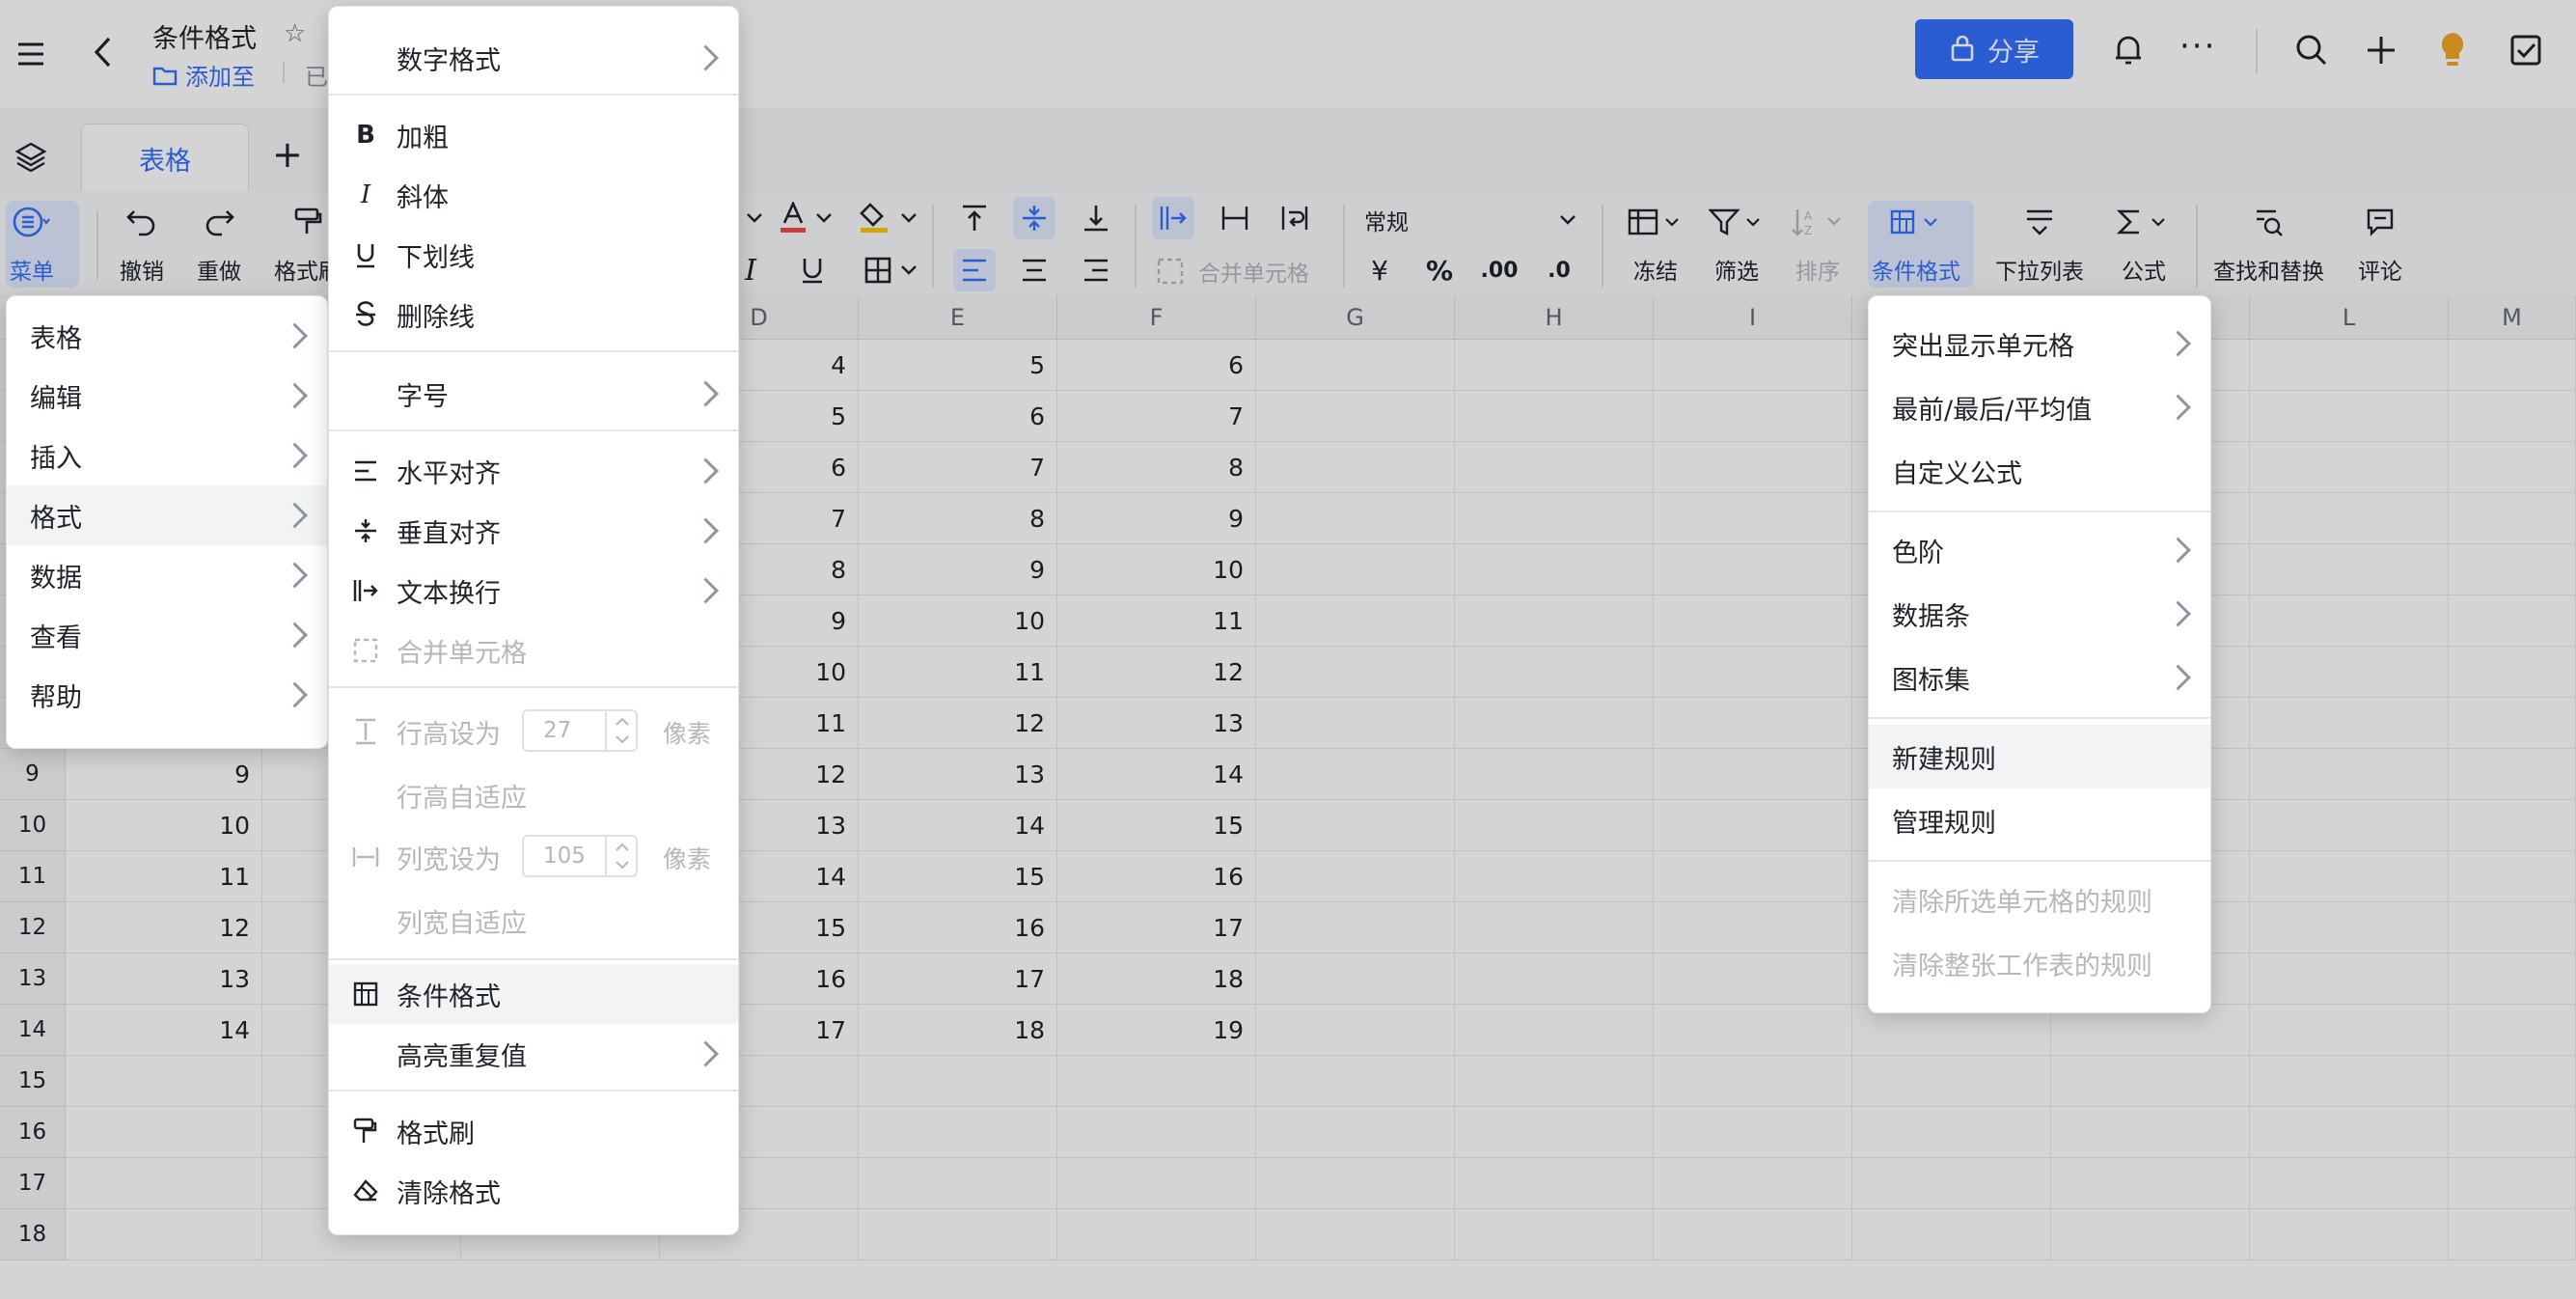 This screenshot has width=2576, height=1299. Describe the element at coordinates (1931, 680) in the screenshot. I see `menu-item-label: 图标集` at that location.